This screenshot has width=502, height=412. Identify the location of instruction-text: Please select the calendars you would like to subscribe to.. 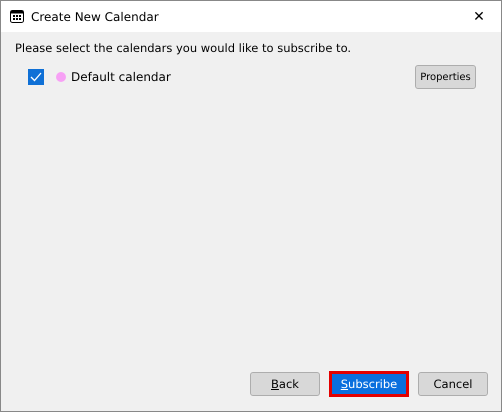
(183, 48).